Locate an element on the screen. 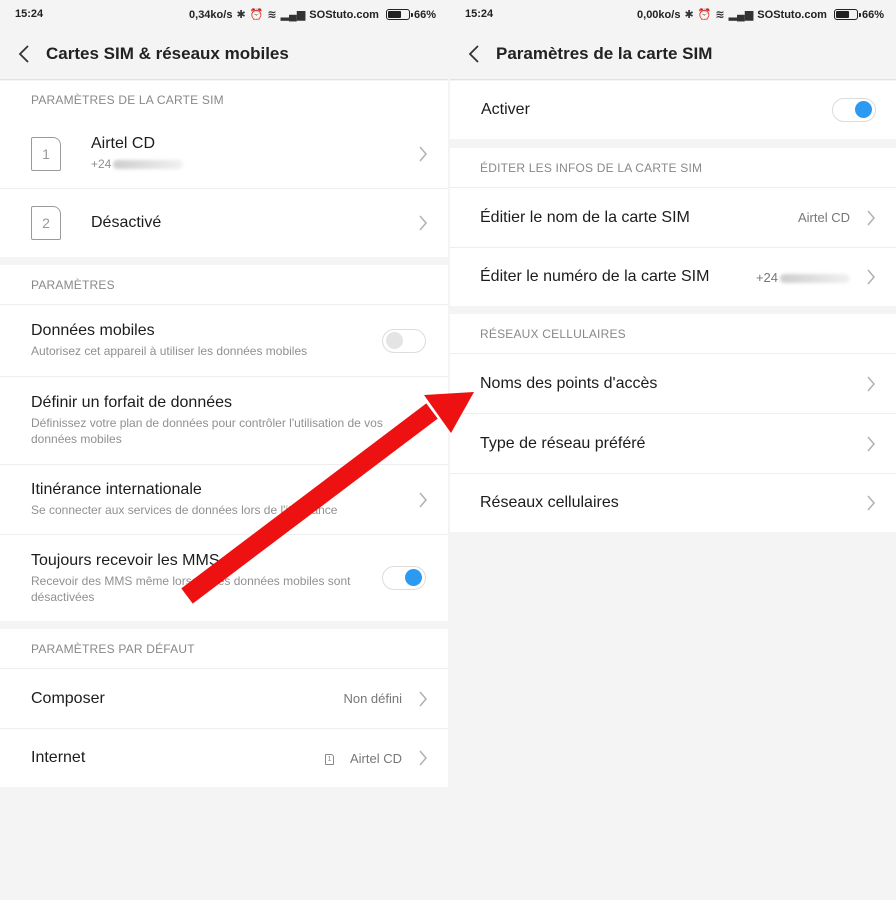 The width and height of the screenshot is (896, 900). row-title: Éditier le nom de la carte SIM is located at coordinates (585, 217).